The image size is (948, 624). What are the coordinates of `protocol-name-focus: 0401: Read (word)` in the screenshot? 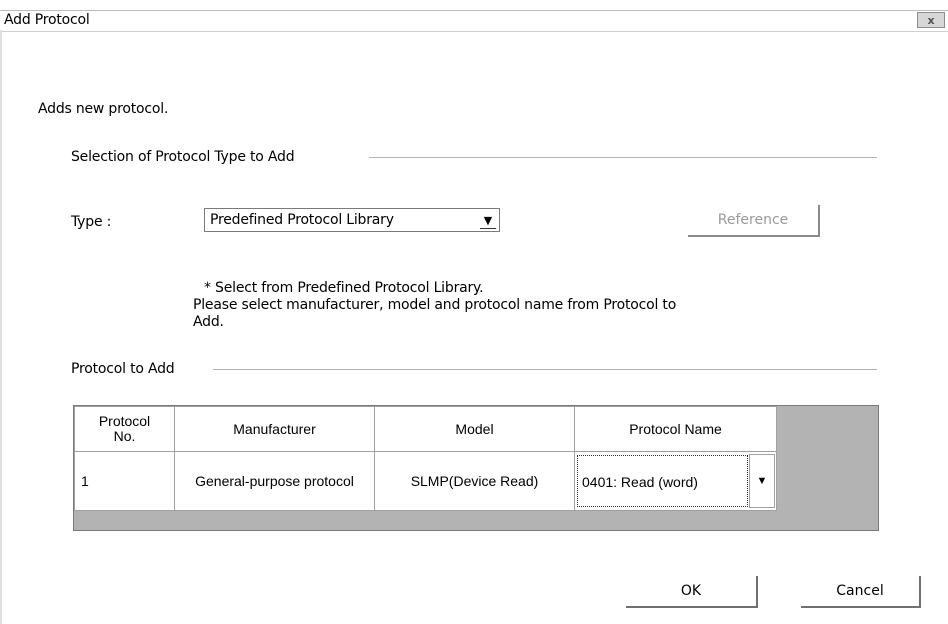 It's located at (662, 481).